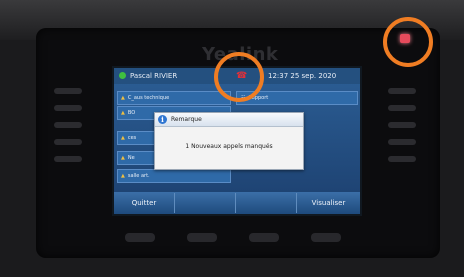  I want to click on softkey-bar: Quitter Visualiser, so click(237, 203).